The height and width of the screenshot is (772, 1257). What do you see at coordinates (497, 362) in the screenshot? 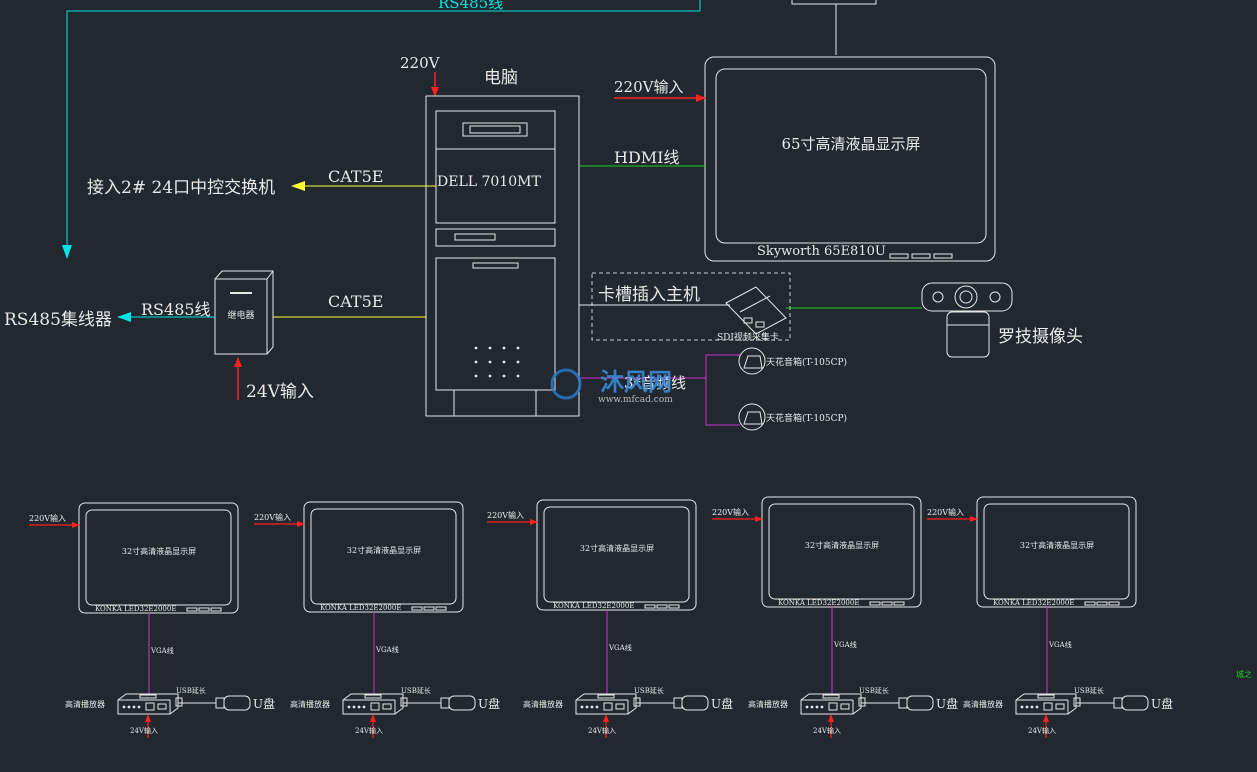
I see `computer-vent-dots` at bounding box center [497, 362].